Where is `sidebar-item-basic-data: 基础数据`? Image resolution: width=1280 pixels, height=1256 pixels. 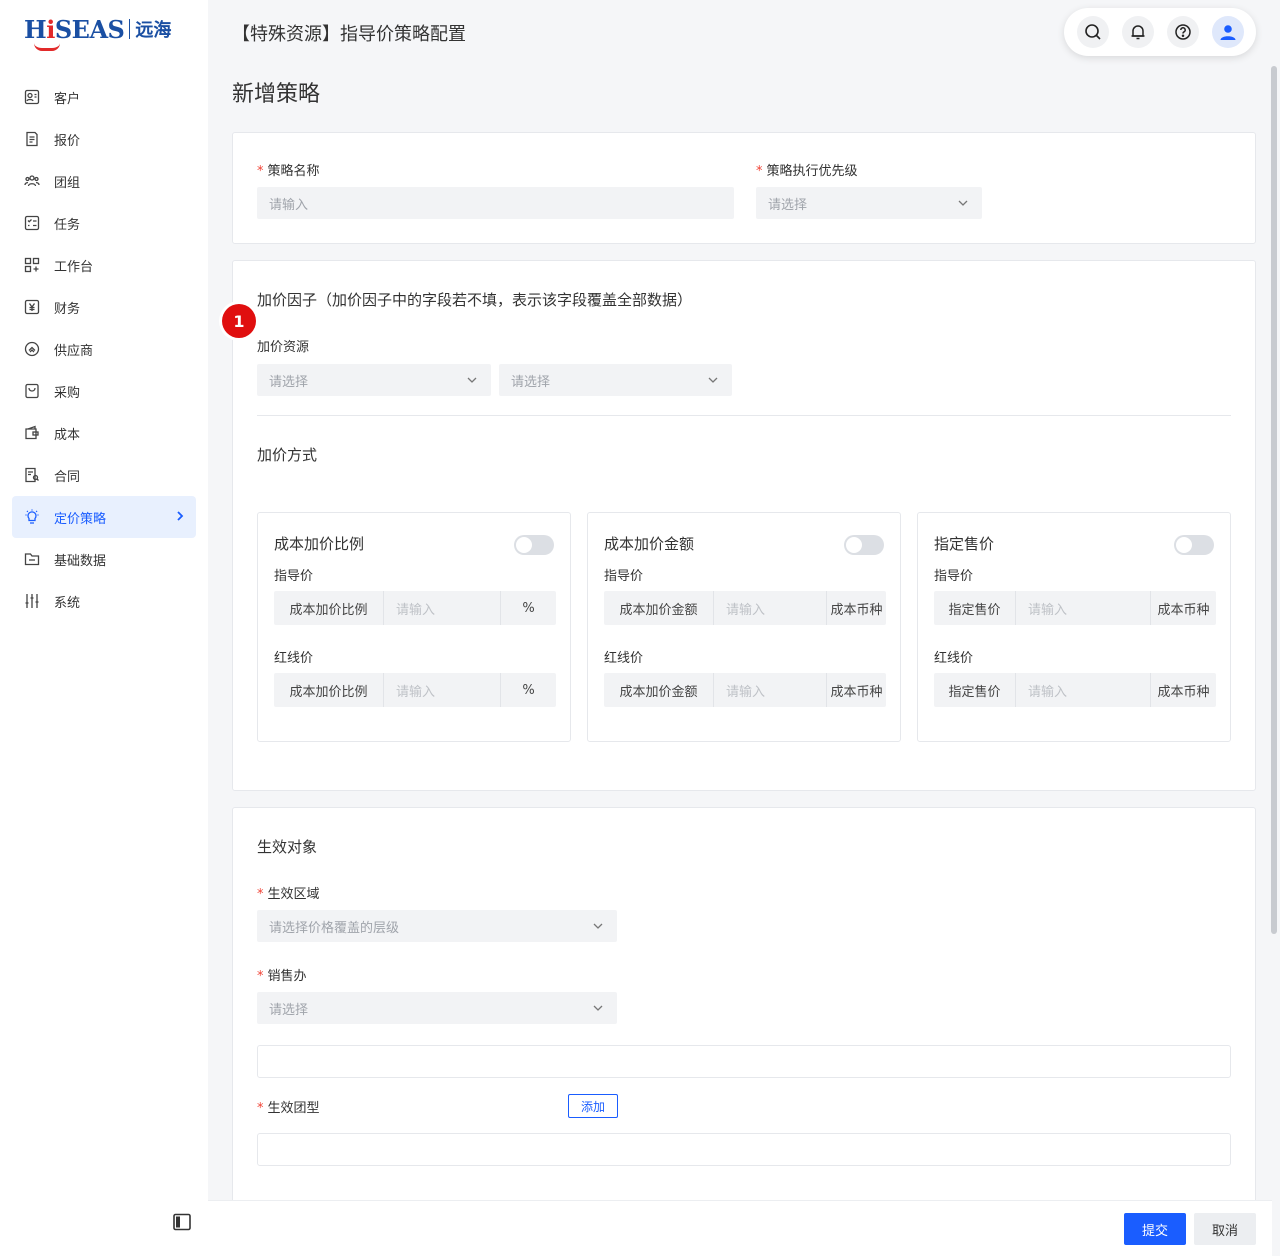
sidebar-item-basic-data: 基础数据 is located at coordinates (104, 559).